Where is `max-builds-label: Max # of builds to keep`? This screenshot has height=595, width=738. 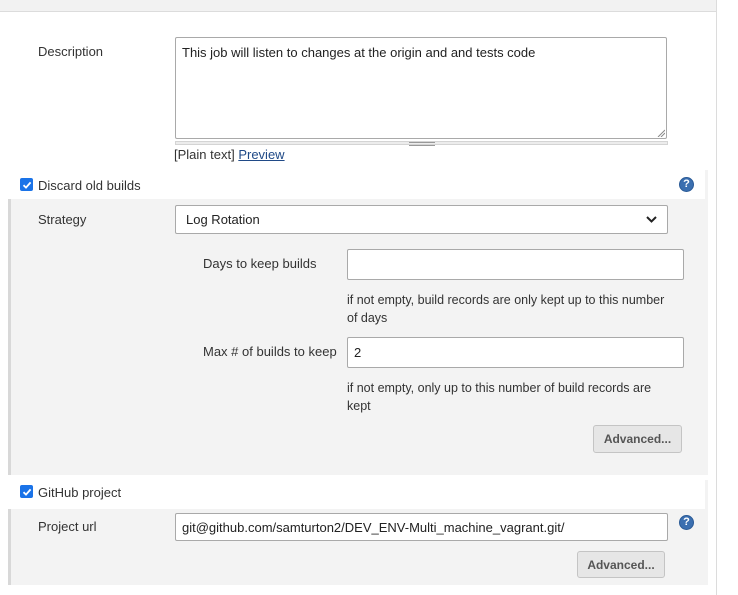
max-builds-label: Max # of builds to keep is located at coordinates (270, 351).